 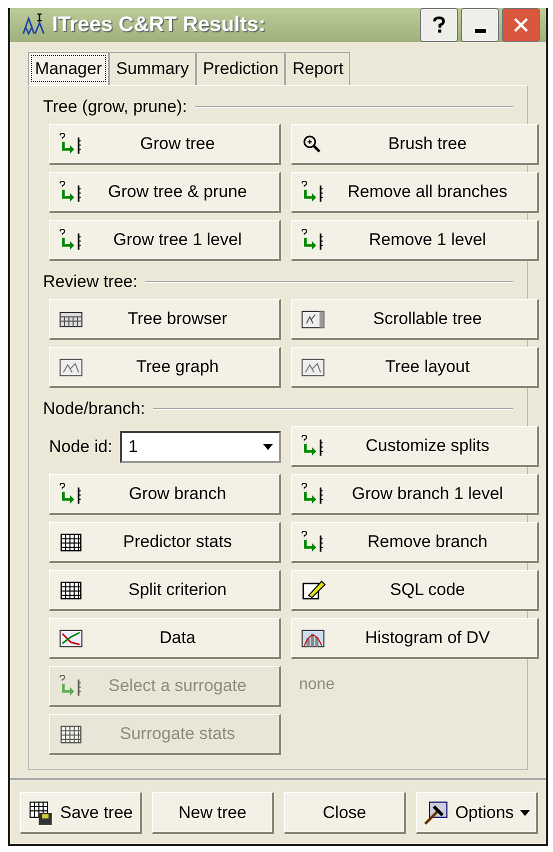 I want to click on minimize-button, so click(x=480, y=25).